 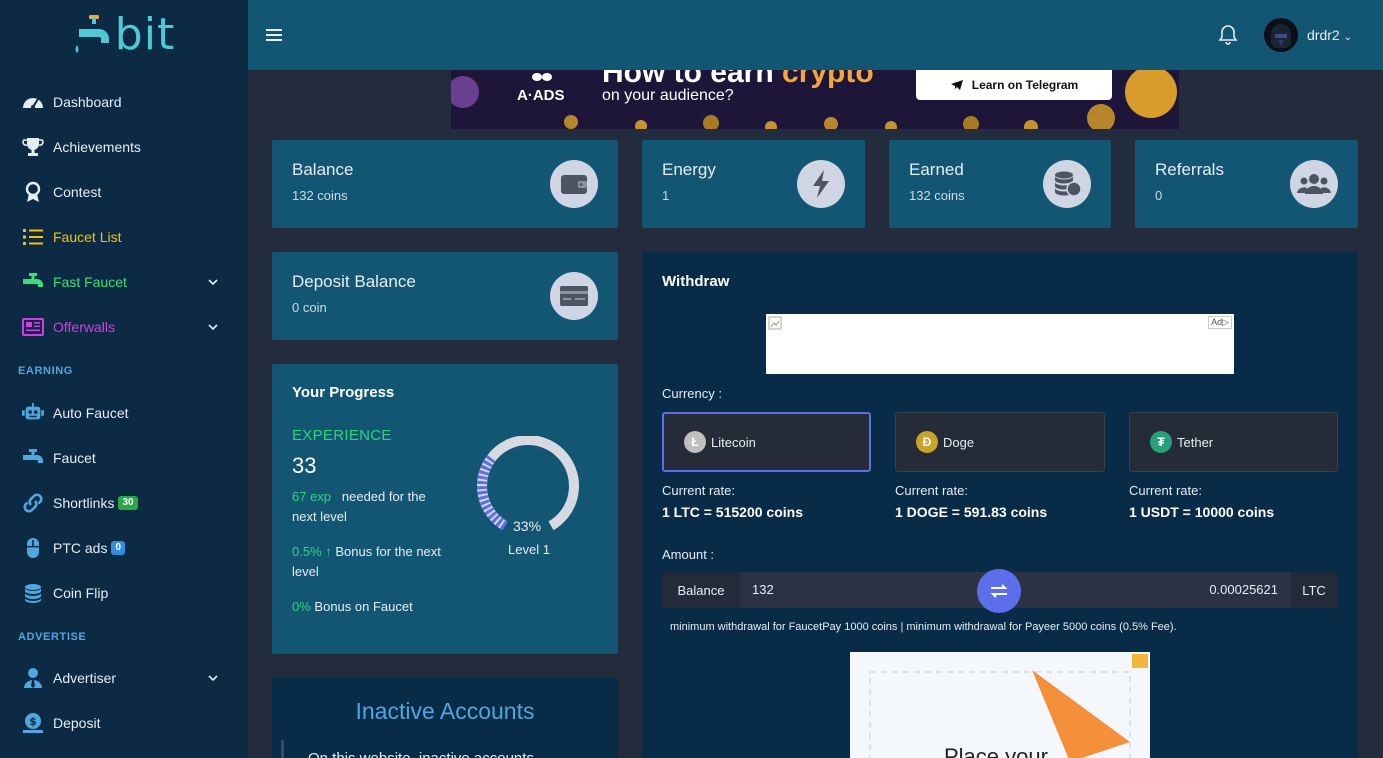 I want to click on avatar, so click(x=1281, y=35).